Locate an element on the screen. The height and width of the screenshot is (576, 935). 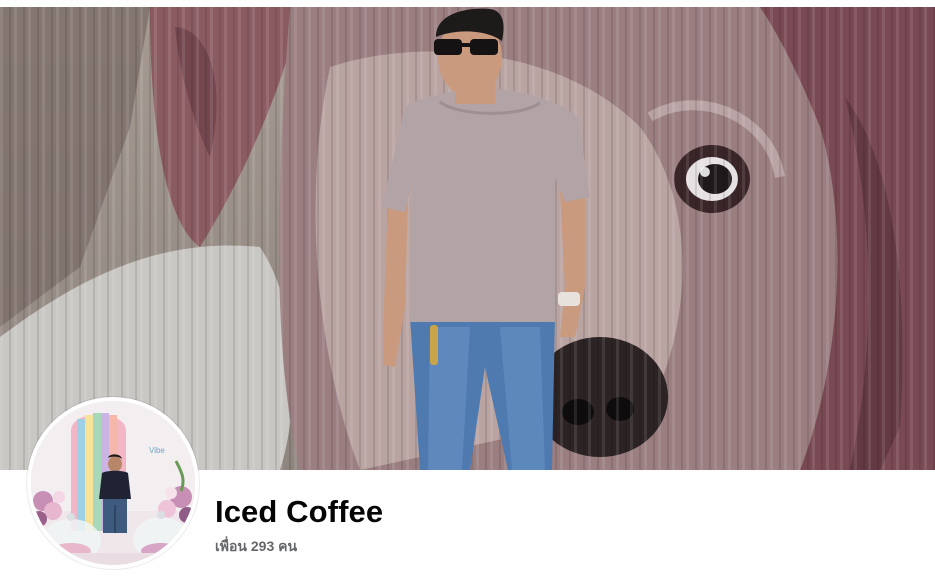
profile-picture-frame: Vibe is located at coordinates (113, 483).